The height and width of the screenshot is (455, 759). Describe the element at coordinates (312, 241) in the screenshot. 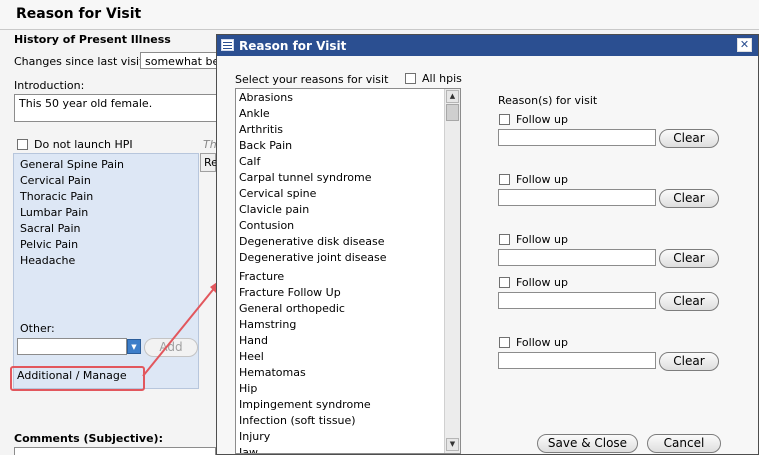

I see `list-item: Degenerative disk disease` at that location.